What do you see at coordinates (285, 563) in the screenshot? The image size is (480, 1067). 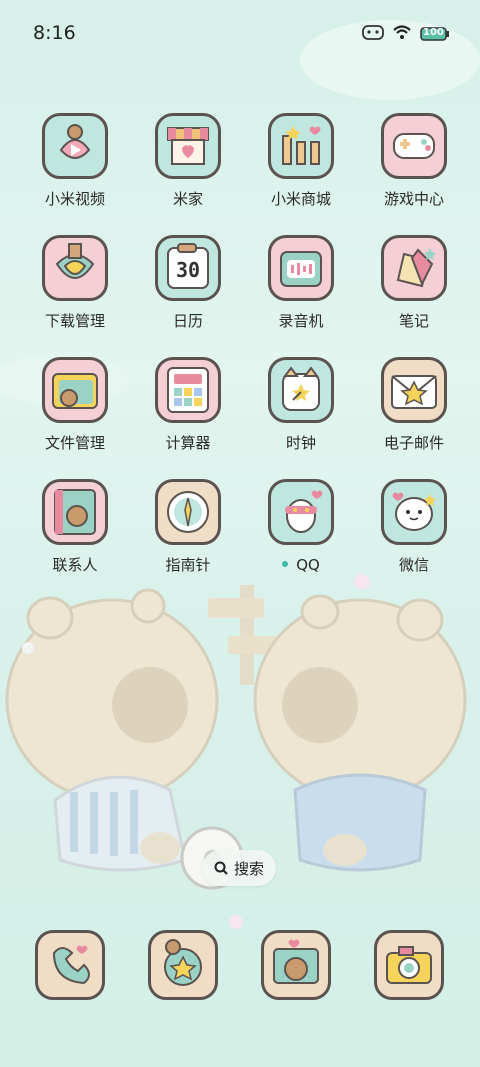 I see `new-notification-dot` at bounding box center [285, 563].